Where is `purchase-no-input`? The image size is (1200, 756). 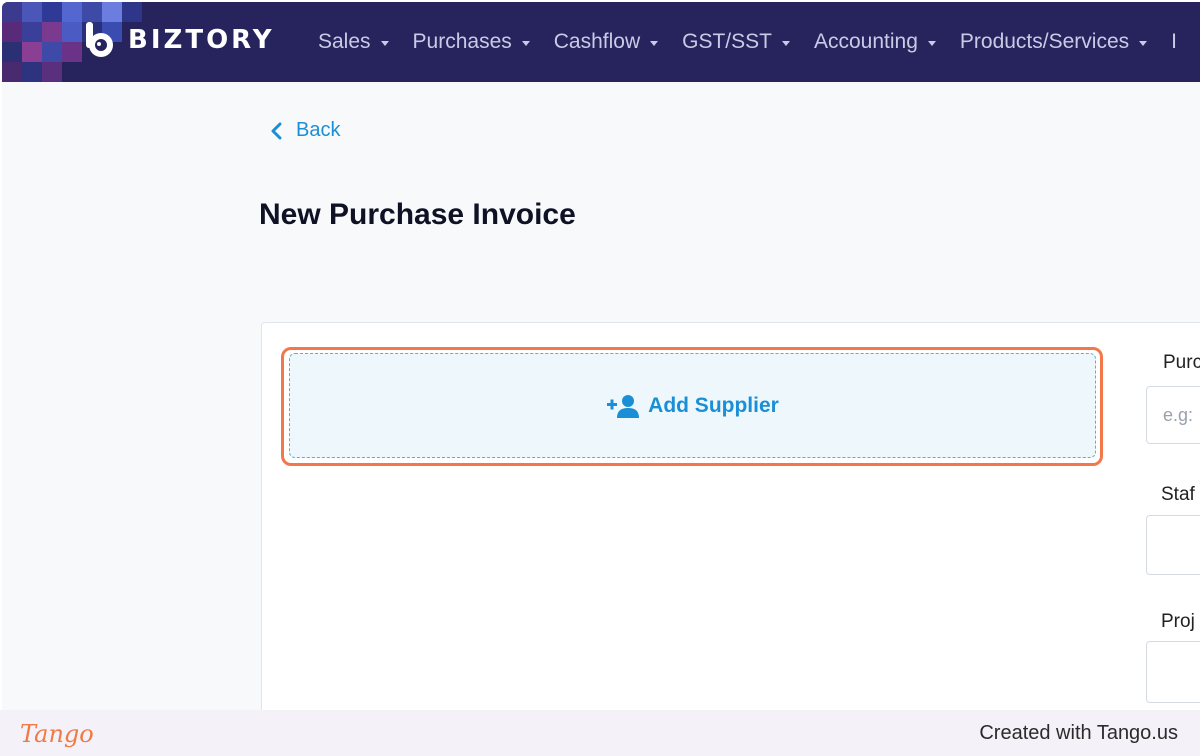 purchase-no-input is located at coordinates (1173, 415).